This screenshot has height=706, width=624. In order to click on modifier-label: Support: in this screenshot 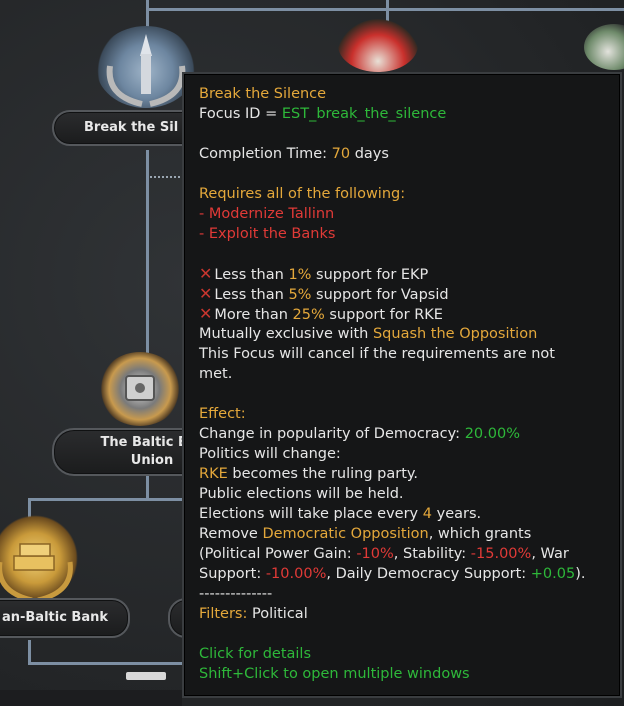, I will do `click(232, 574)`.